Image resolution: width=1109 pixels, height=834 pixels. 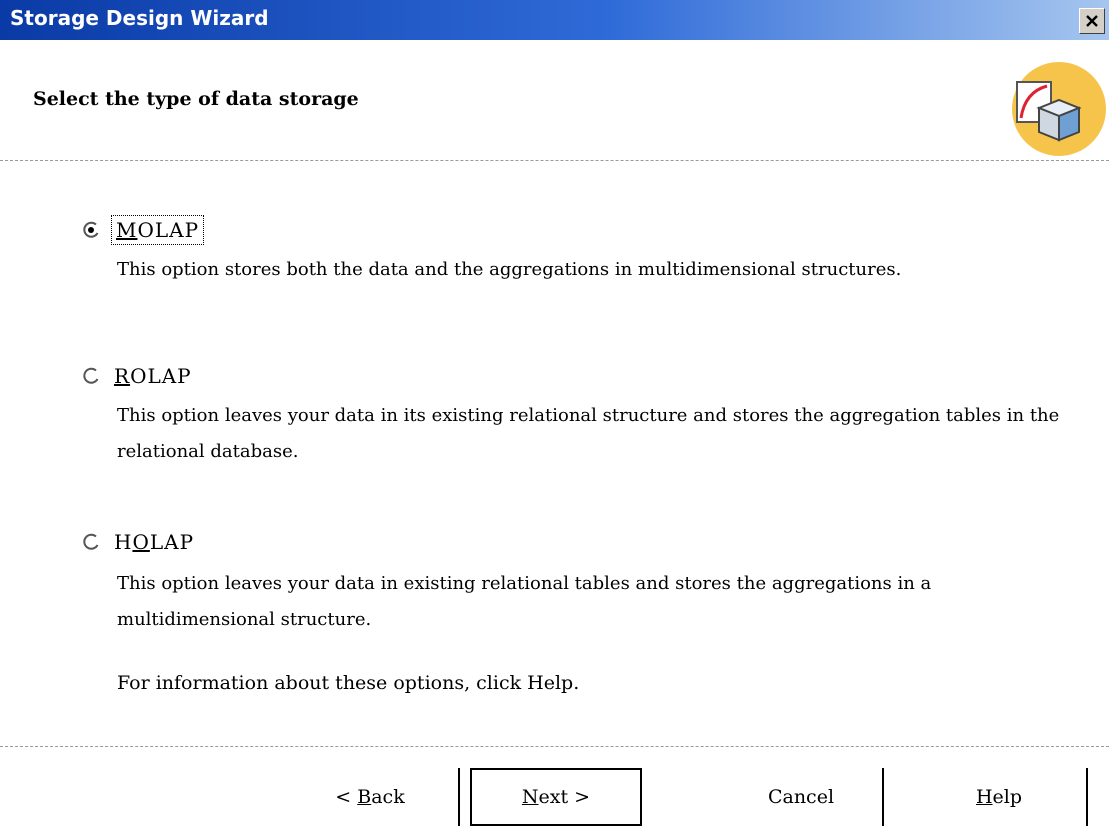 I want to click on option-molap: MOLAP, so click(x=143, y=230).